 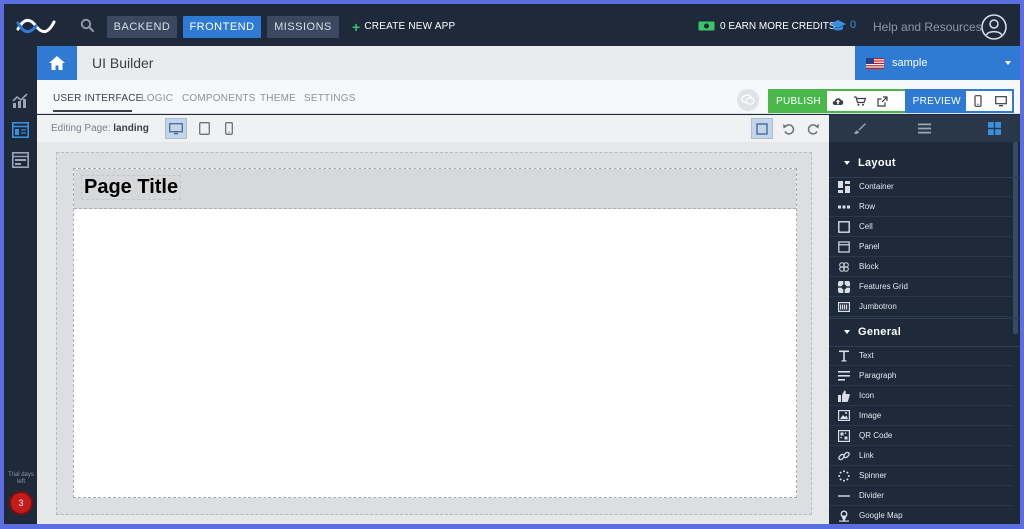 I want to click on grid-icon, so click(x=994, y=128).